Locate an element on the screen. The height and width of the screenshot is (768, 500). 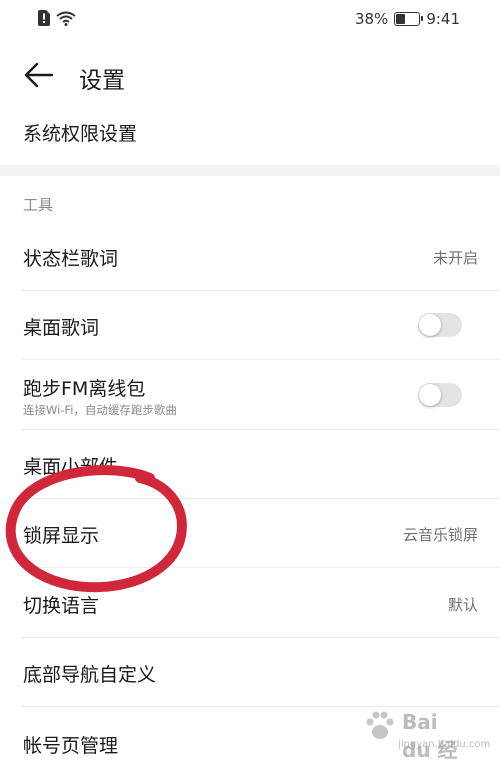
running-fm-toggle is located at coordinates (440, 395).